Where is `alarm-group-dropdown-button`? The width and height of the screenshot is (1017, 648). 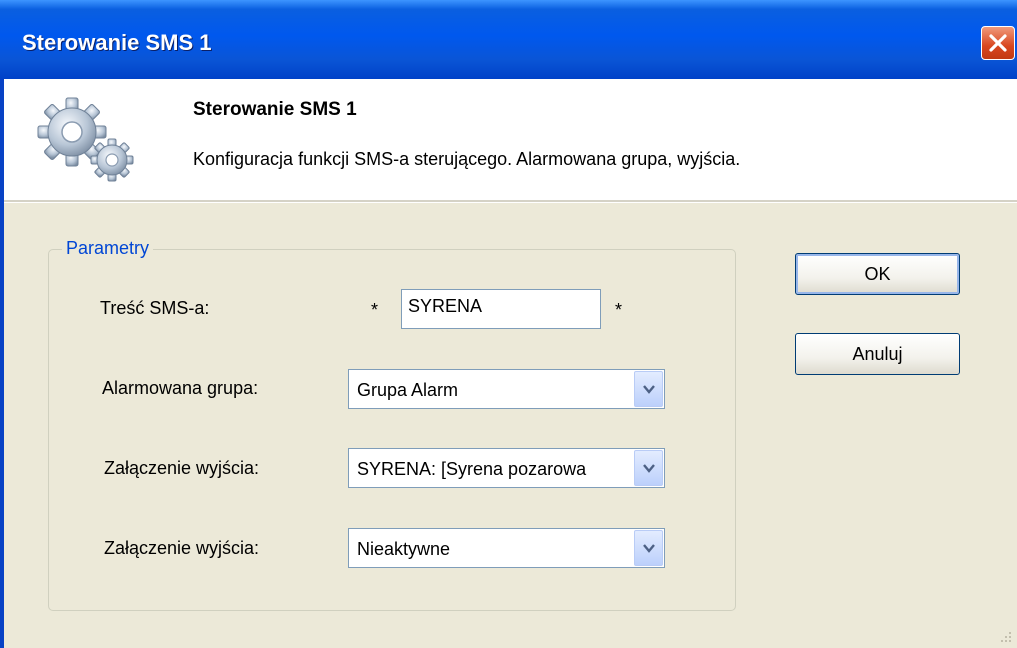 alarm-group-dropdown-button is located at coordinates (648, 389).